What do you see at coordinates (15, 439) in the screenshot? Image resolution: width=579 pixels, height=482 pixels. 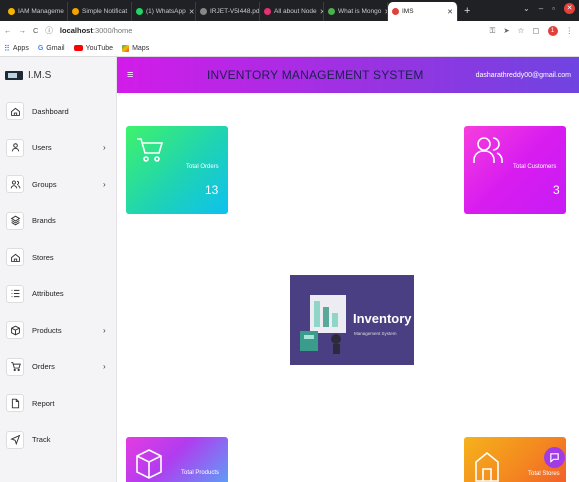 I see `navigation-icon` at bounding box center [15, 439].